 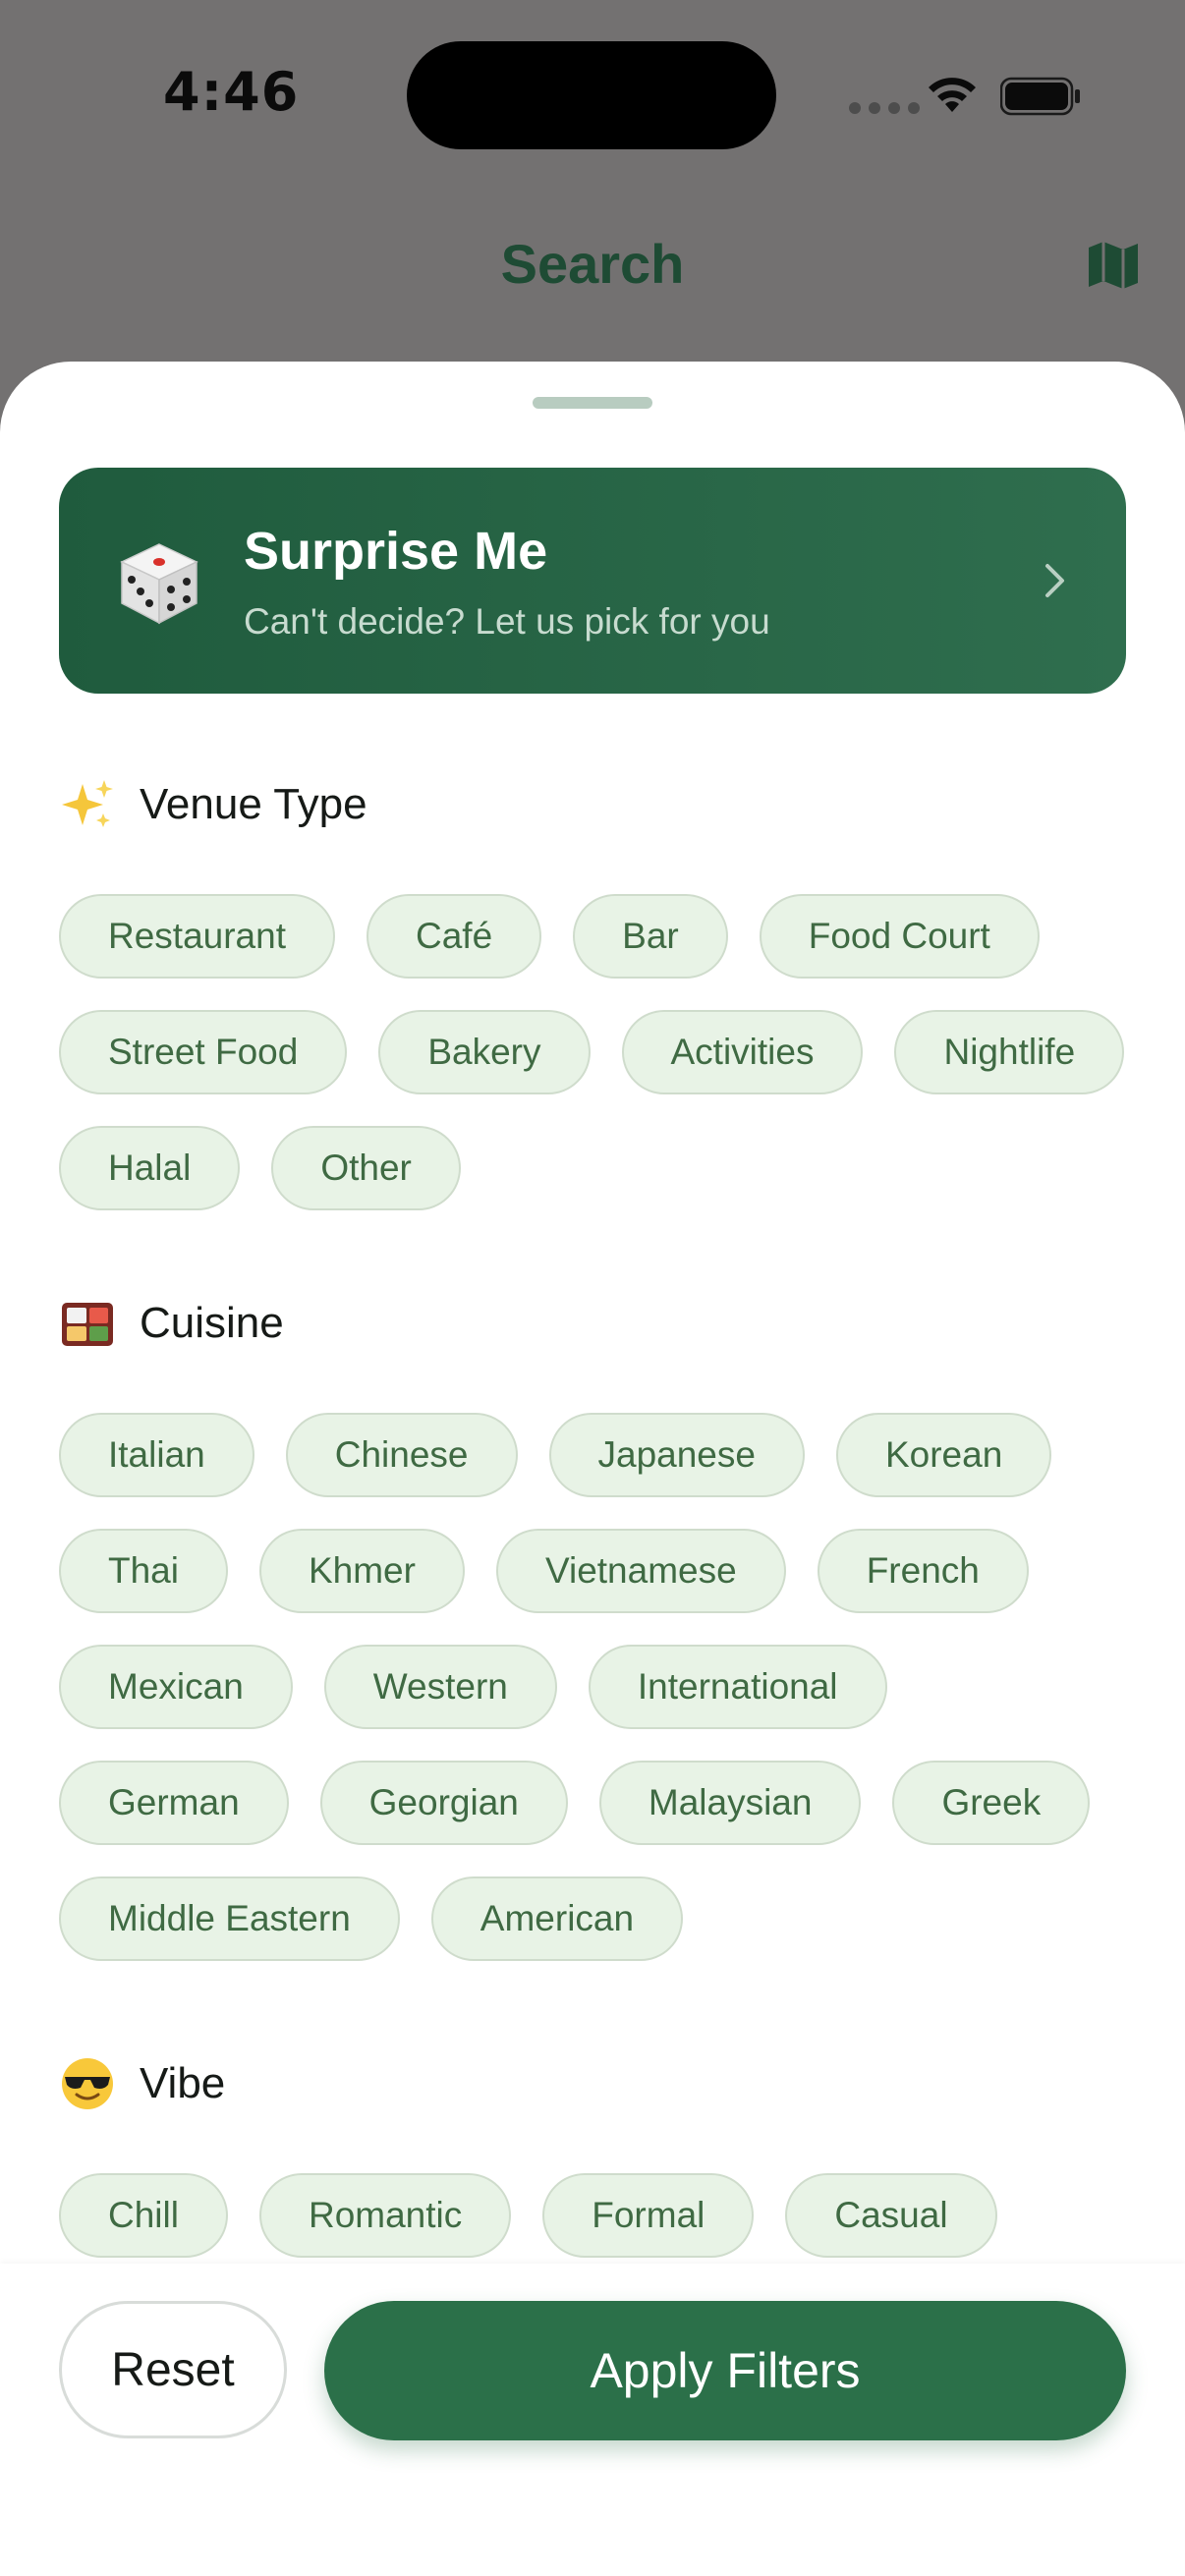 I want to click on filter-chip: Café, so click(x=455, y=936).